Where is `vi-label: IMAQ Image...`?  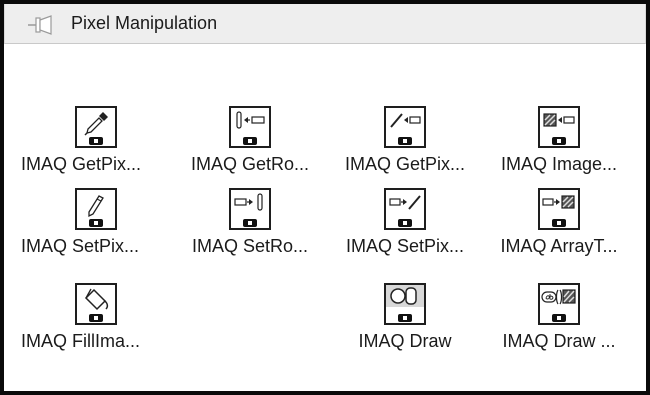 vi-label: IMAQ Image... is located at coordinates (559, 164).